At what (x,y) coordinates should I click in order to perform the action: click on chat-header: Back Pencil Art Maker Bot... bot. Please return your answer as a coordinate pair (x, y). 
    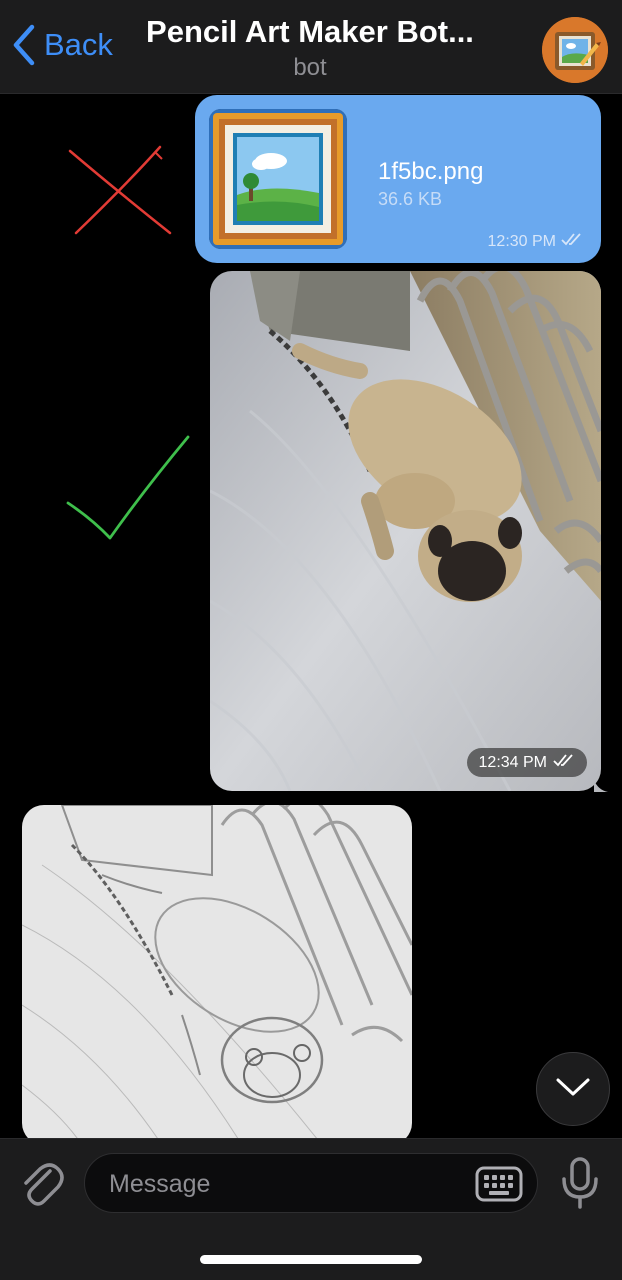
    Looking at the image, I should click on (311, 47).